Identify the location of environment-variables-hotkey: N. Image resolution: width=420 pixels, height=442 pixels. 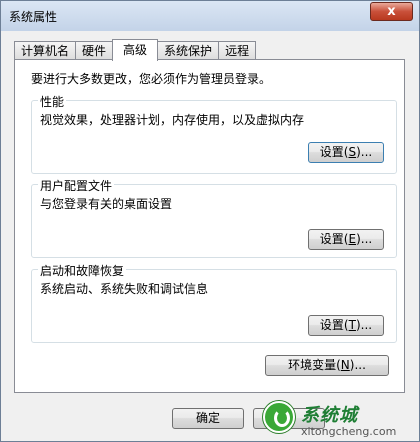
(345, 365).